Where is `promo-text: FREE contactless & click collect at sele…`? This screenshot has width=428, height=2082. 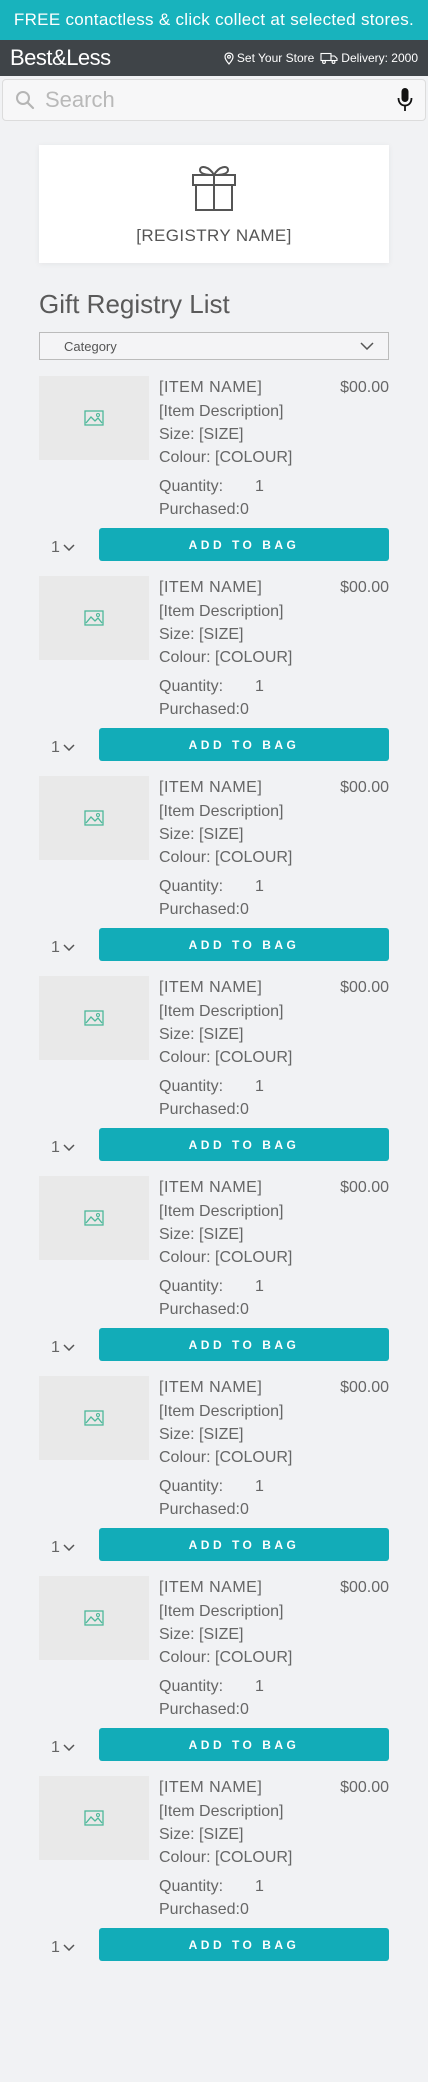 promo-text: FREE contactless & click collect at sele… is located at coordinates (214, 19).